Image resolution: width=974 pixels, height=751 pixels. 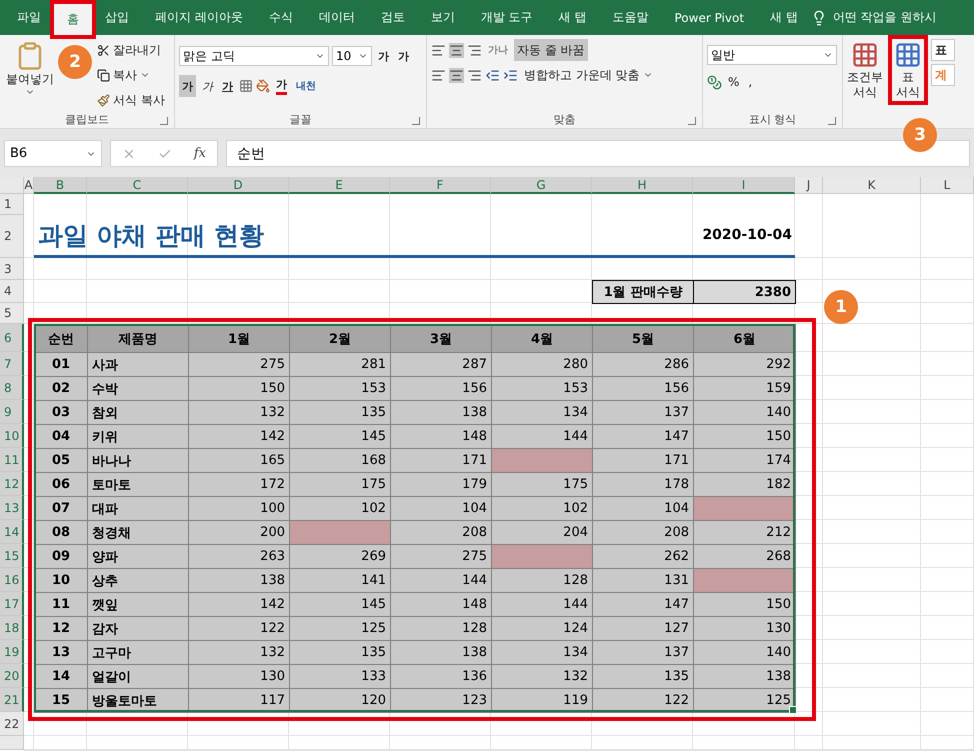 I want to click on ribbon-tab: 삽입, so click(x=117, y=17).